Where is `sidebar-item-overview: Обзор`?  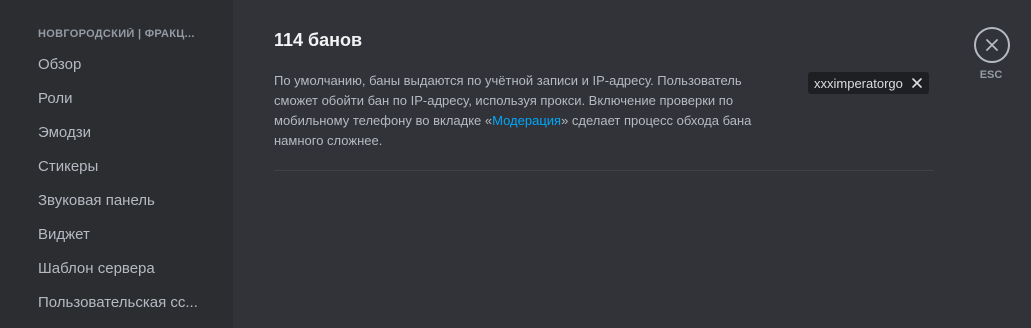 sidebar-item-overview: Обзор is located at coordinates (126, 67).